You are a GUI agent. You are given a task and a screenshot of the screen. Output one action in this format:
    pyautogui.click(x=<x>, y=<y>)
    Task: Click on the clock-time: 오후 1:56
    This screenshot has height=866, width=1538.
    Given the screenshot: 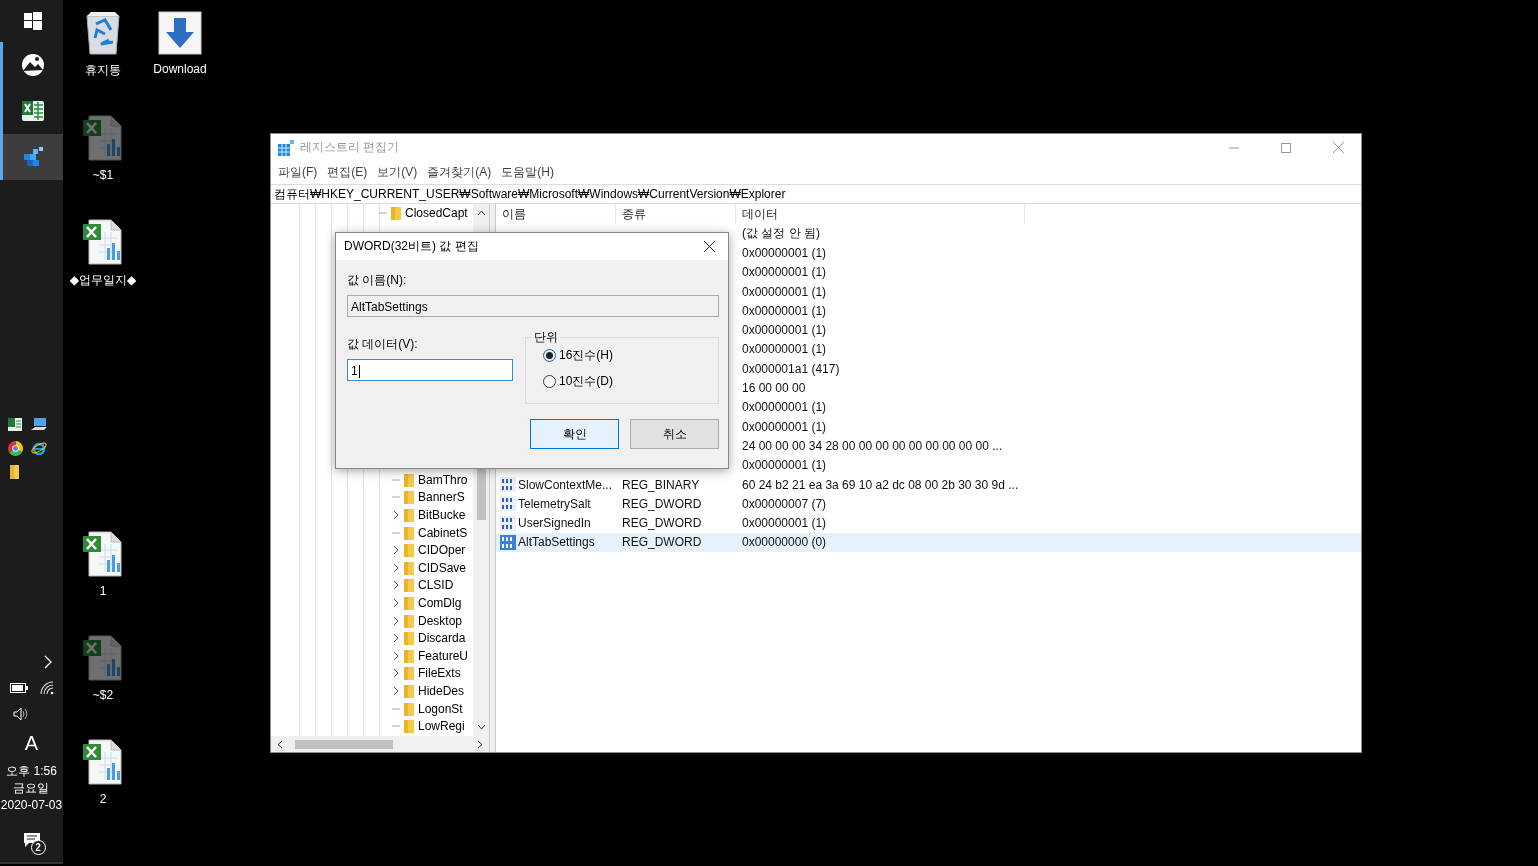 What is the action you would take?
    pyautogui.click(x=31, y=771)
    